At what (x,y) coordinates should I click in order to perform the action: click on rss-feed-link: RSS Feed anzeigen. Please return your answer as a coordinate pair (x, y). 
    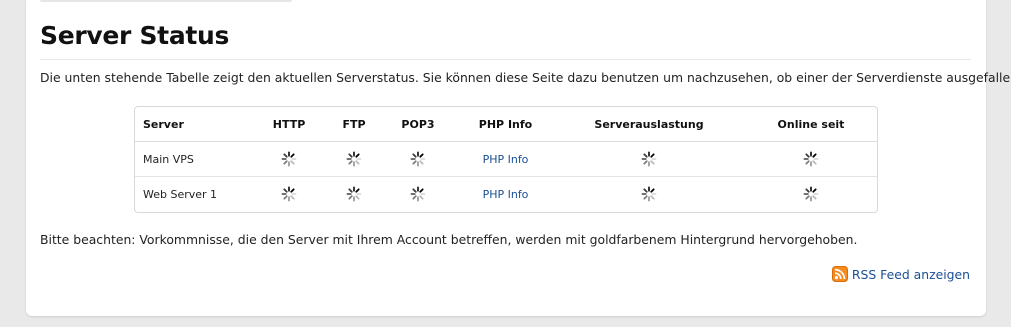
    Looking at the image, I should click on (900, 274).